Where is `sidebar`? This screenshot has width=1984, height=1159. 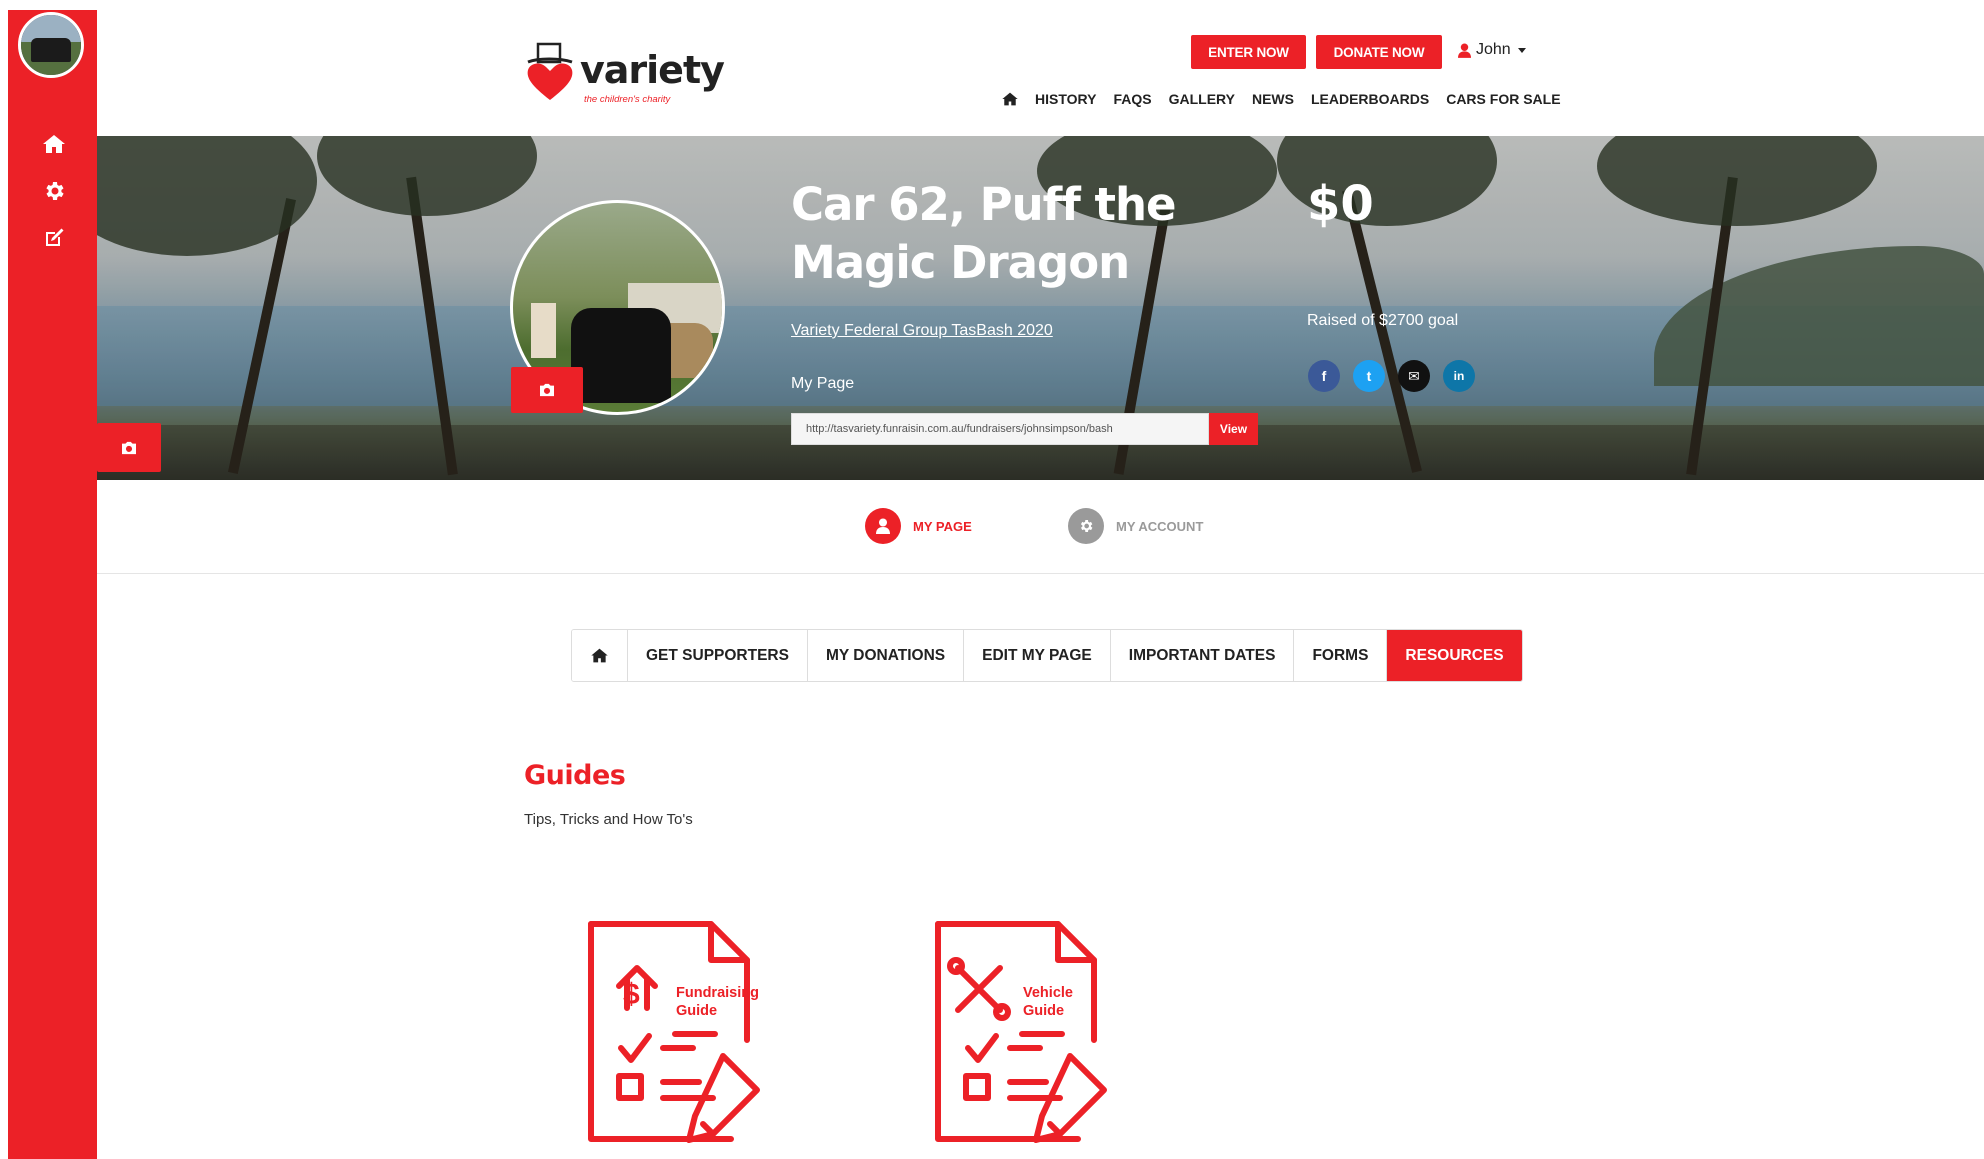
sidebar is located at coordinates (52, 584).